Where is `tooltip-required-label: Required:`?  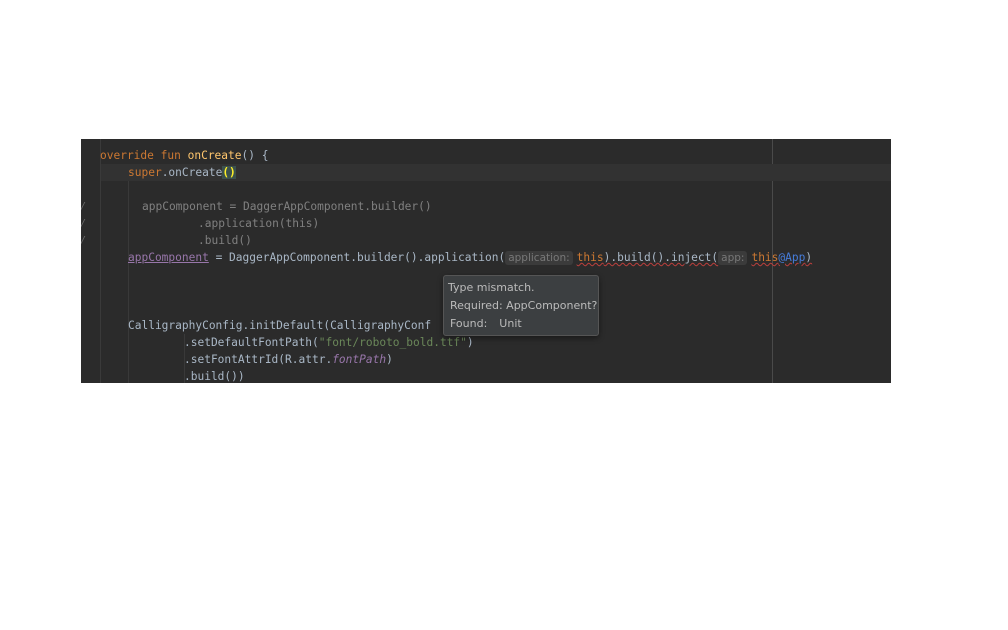 tooltip-required-label: Required: is located at coordinates (476, 305).